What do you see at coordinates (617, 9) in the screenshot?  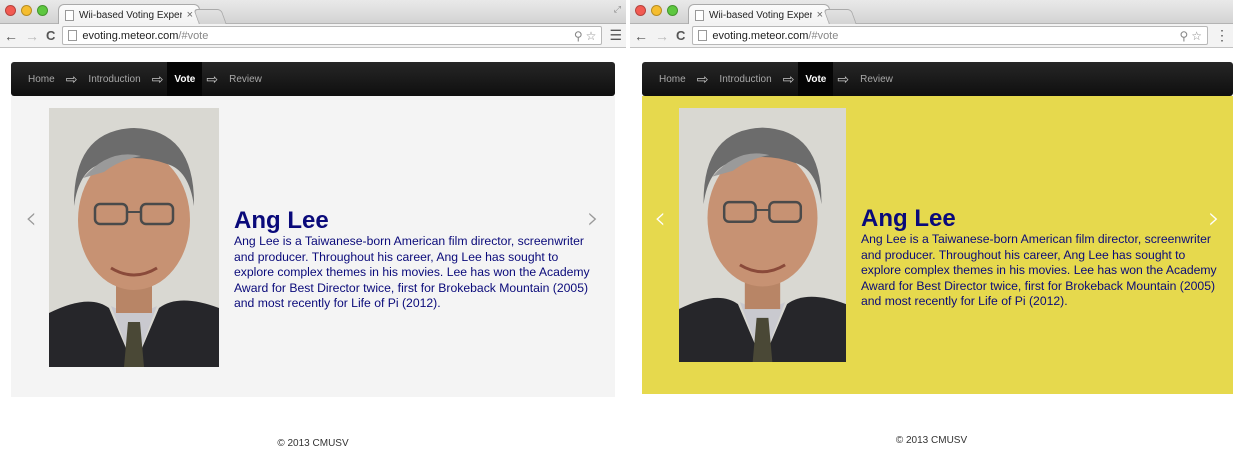 I see `fullscreen-icon: ⤢` at bounding box center [617, 9].